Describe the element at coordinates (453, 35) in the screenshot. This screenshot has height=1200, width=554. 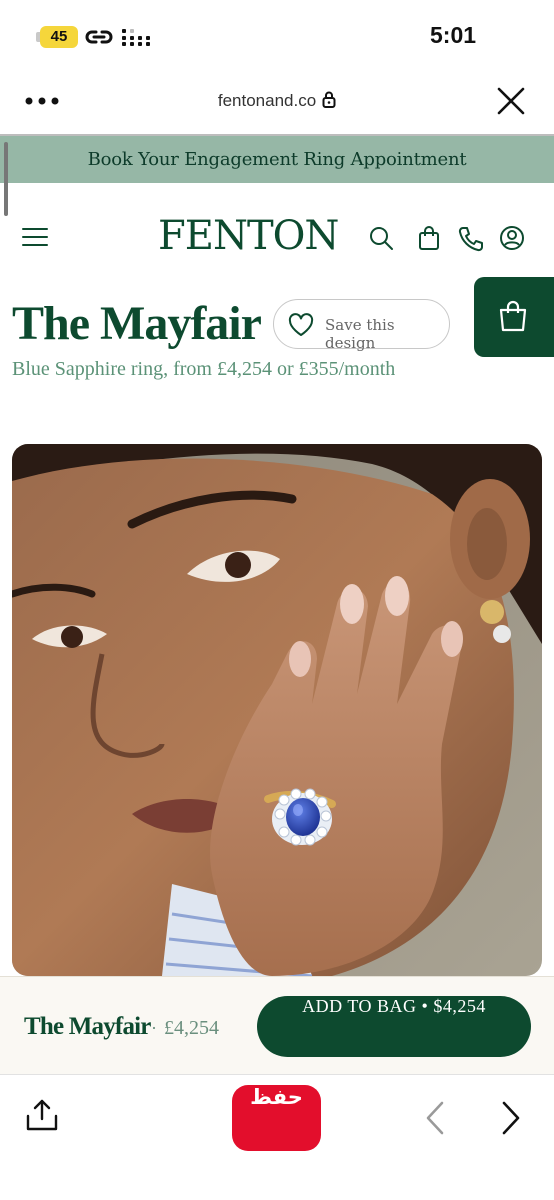
I see `clock: 5:01` at that location.